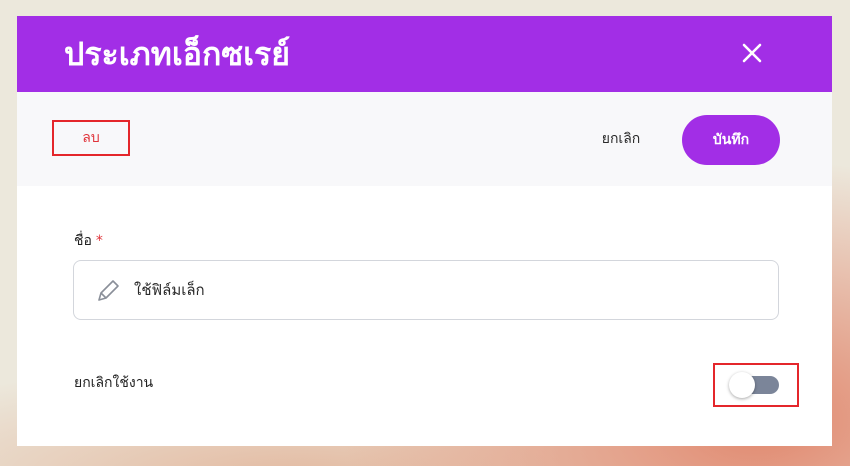 This screenshot has height=466, width=850. What do you see at coordinates (108, 290) in the screenshot?
I see `pencil-icon` at bounding box center [108, 290].